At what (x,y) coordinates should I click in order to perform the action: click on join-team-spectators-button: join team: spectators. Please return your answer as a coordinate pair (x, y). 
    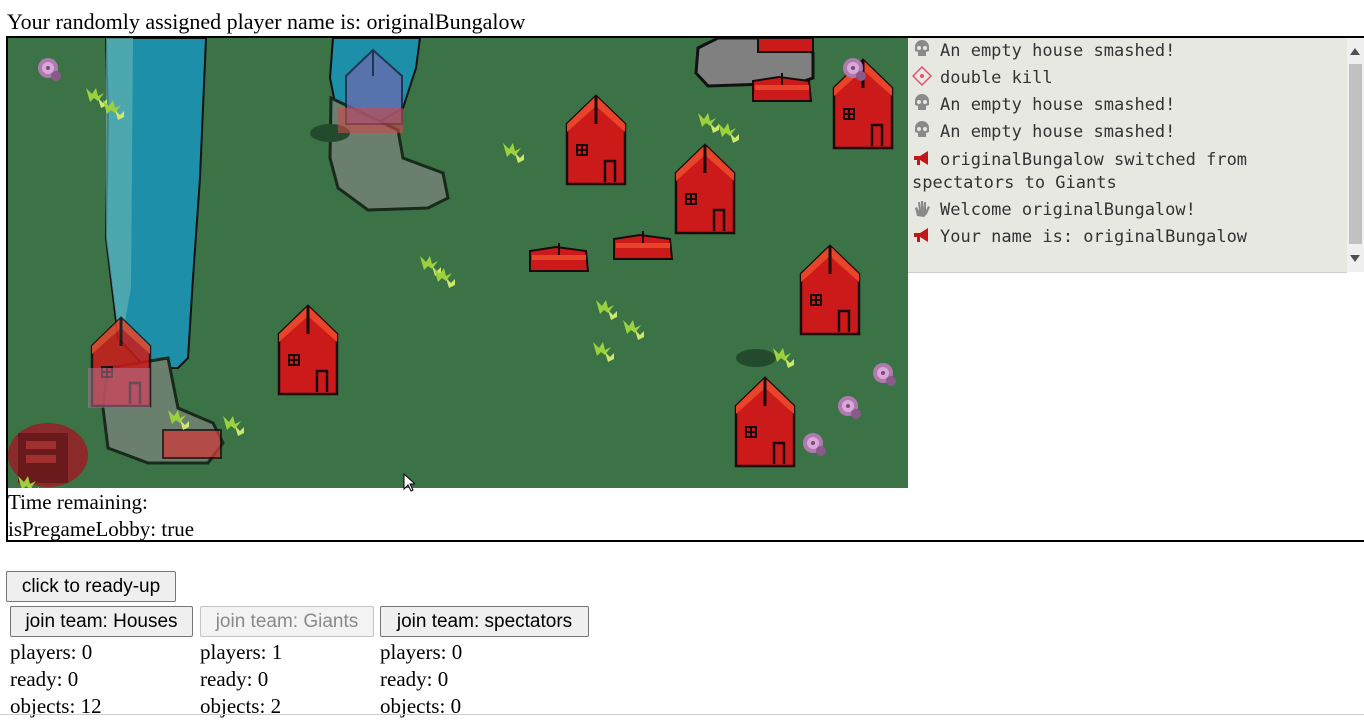
    Looking at the image, I should click on (484, 621).